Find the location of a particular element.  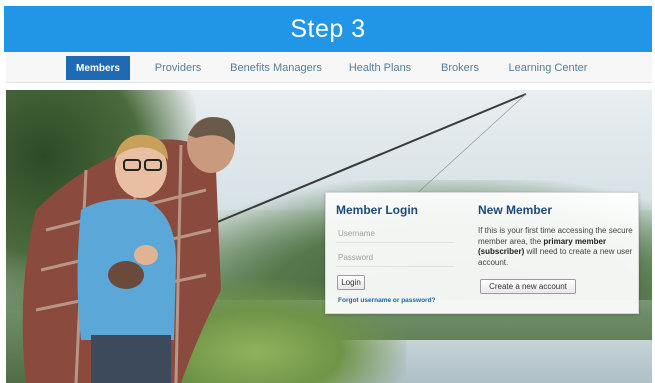

nav-tab-learning-center: Learning Center is located at coordinates (548, 68).